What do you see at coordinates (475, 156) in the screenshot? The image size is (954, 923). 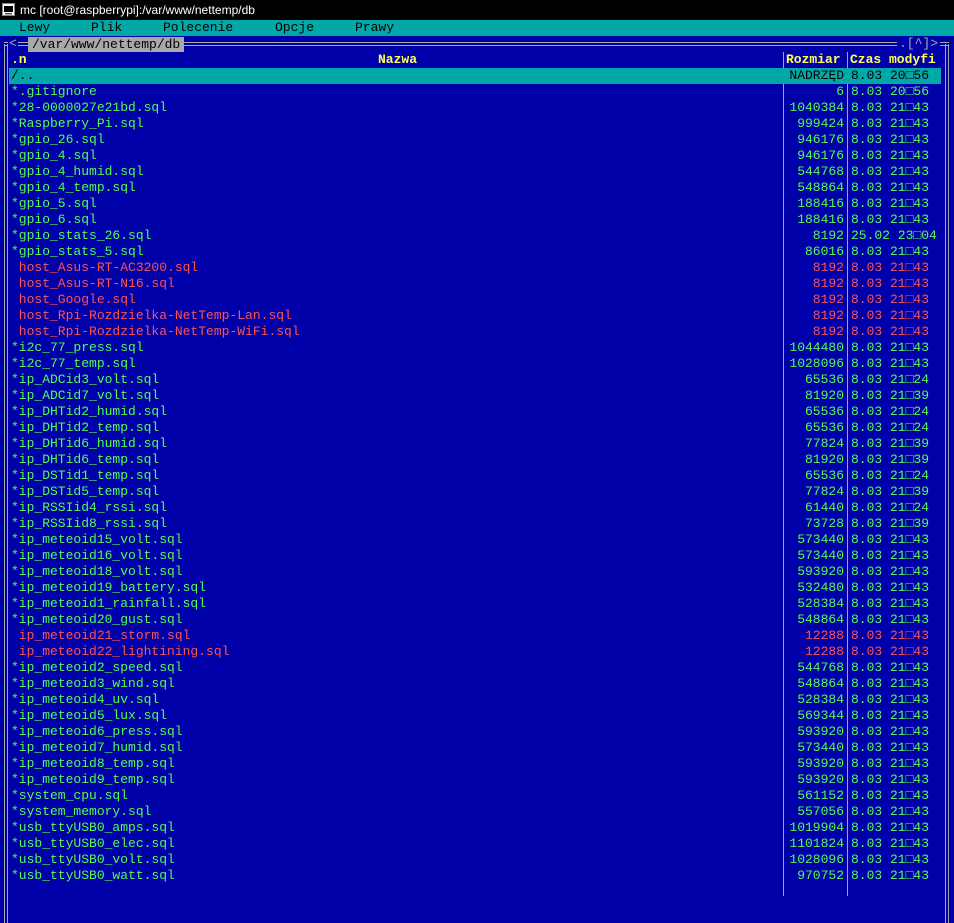 I see `file-row: *gpio_4.sql 946176 8.03 21□43` at bounding box center [475, 156].